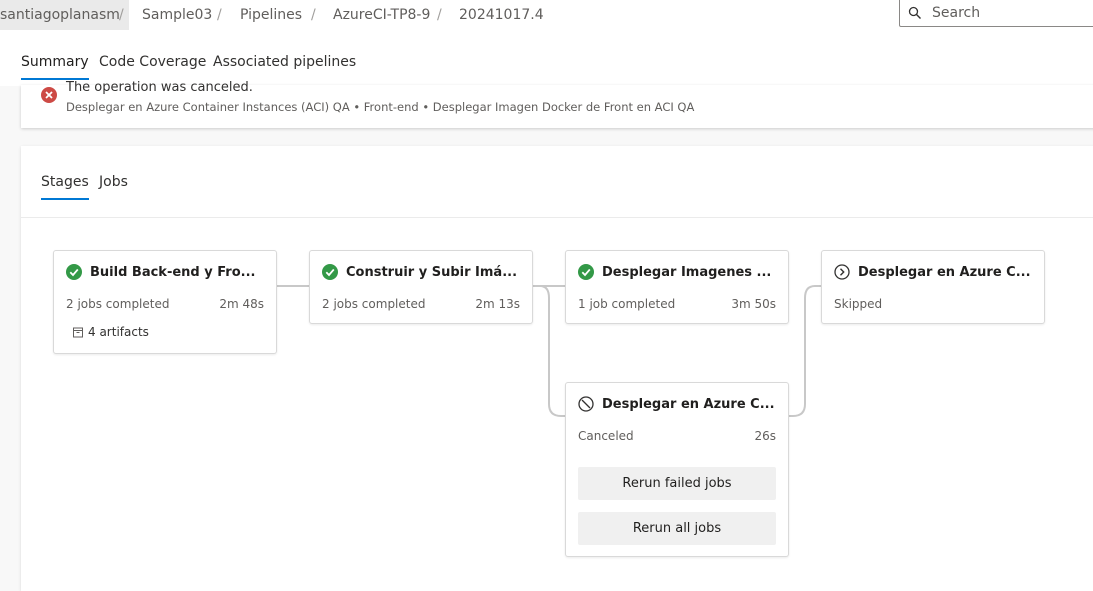  What do you see at coordinates (858, 304) in the screenshot?
I see `stage-status: Skipped` at bounding box center [858, 304].